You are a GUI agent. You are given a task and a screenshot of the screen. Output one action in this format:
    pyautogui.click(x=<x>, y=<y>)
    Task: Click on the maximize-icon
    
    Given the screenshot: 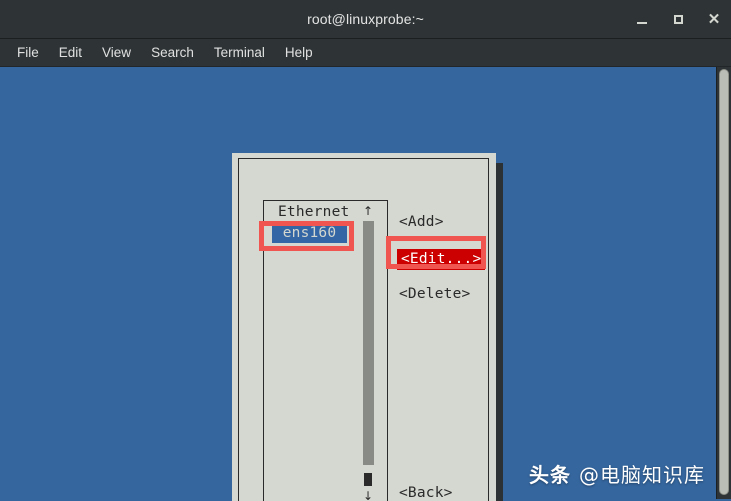 What is the action you would take?
    pyautogui.click(x=678, y=20)
    